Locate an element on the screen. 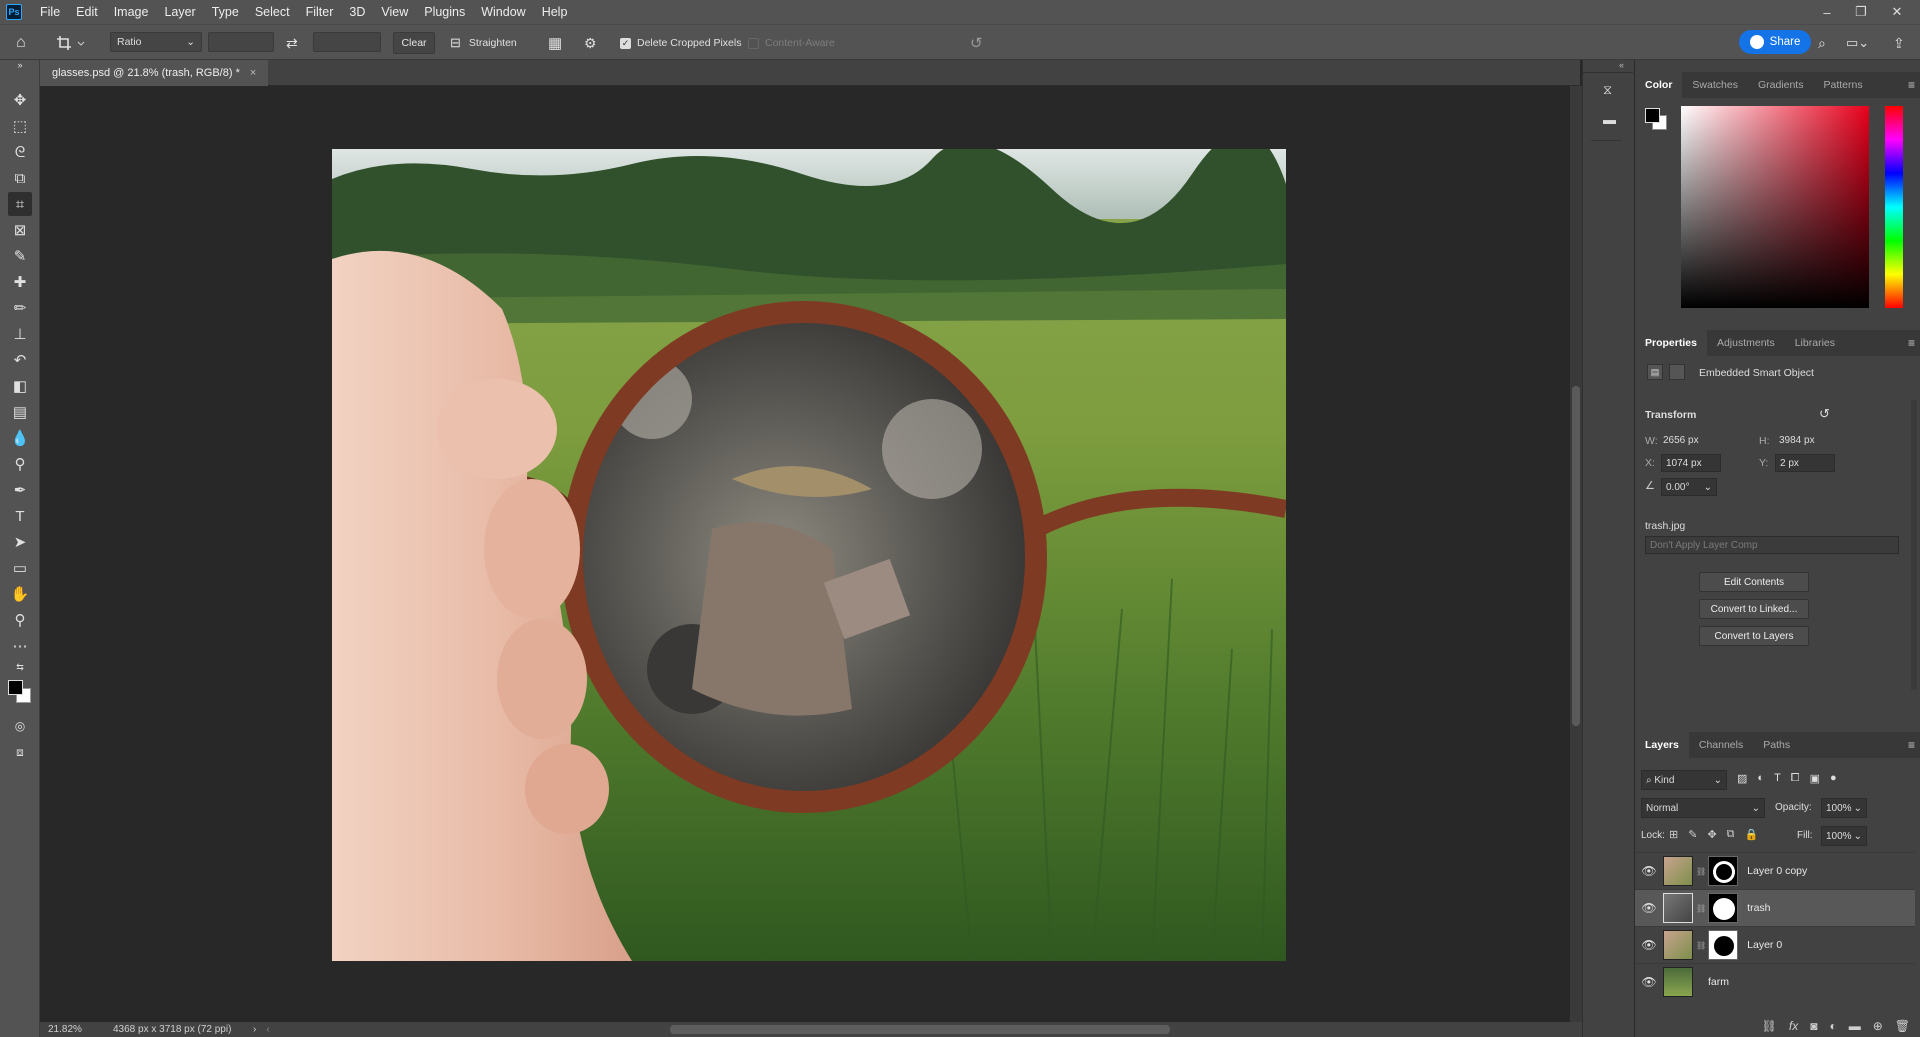  new-layer-icon: ⊕ is located at coordinates (1878, 1026).